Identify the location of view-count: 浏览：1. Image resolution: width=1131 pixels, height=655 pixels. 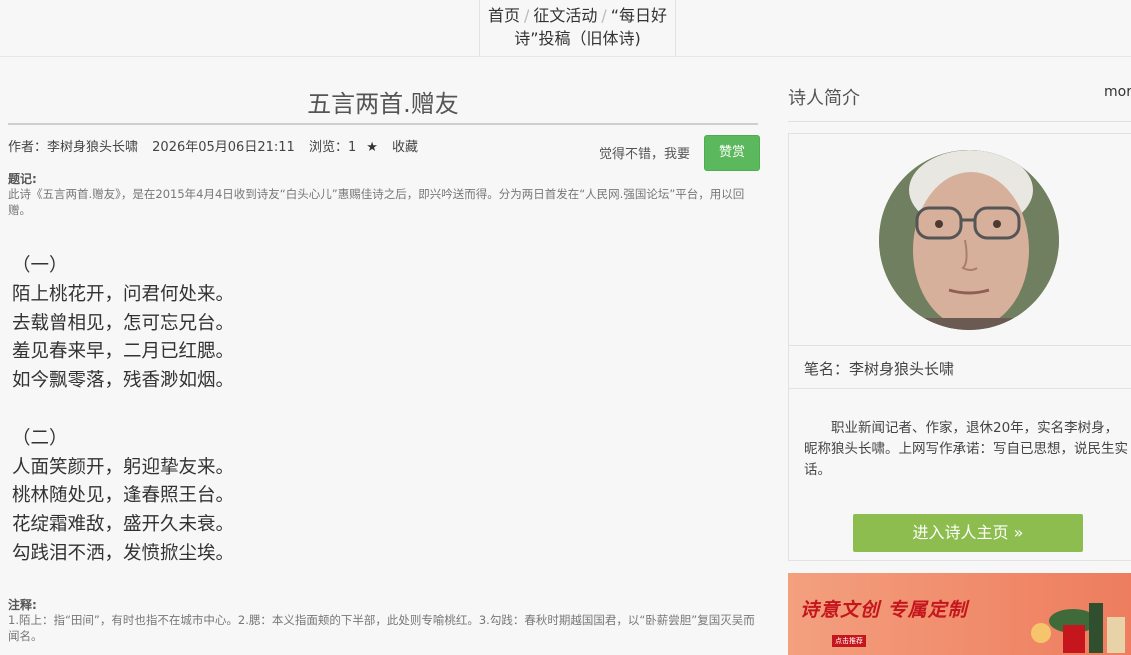
(332, 147).